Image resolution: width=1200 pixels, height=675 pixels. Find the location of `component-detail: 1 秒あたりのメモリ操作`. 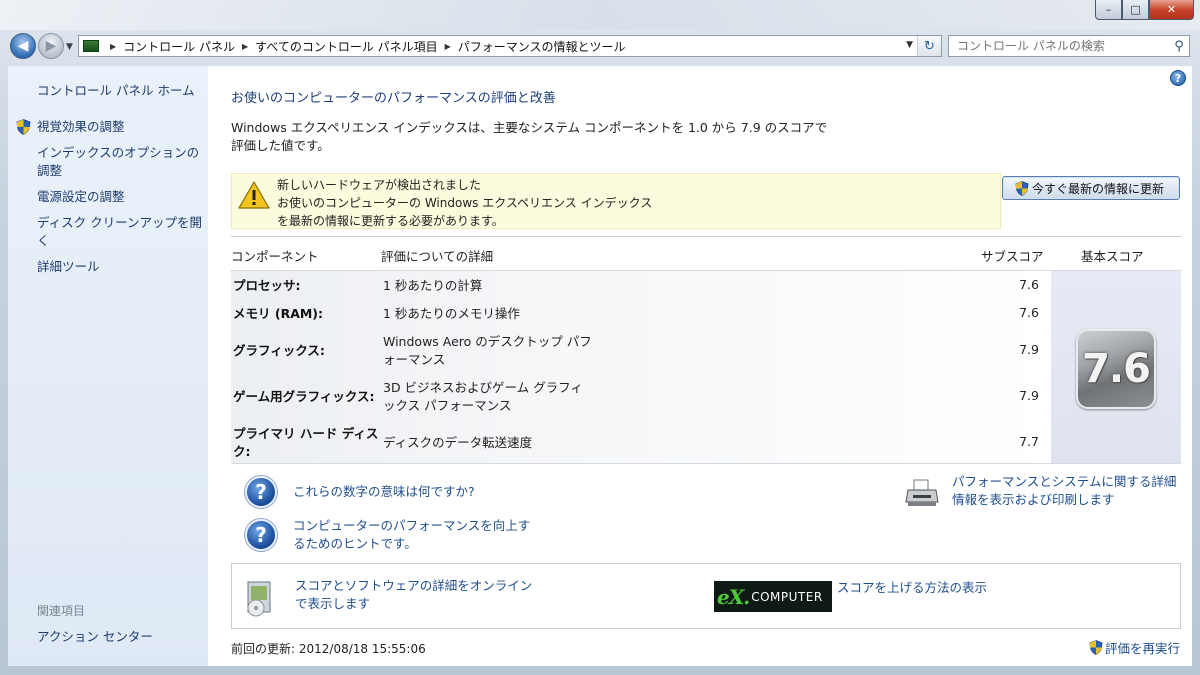

component-detail: 1 秒あたりのメモリ操作 is located at coordinates (451, 313).